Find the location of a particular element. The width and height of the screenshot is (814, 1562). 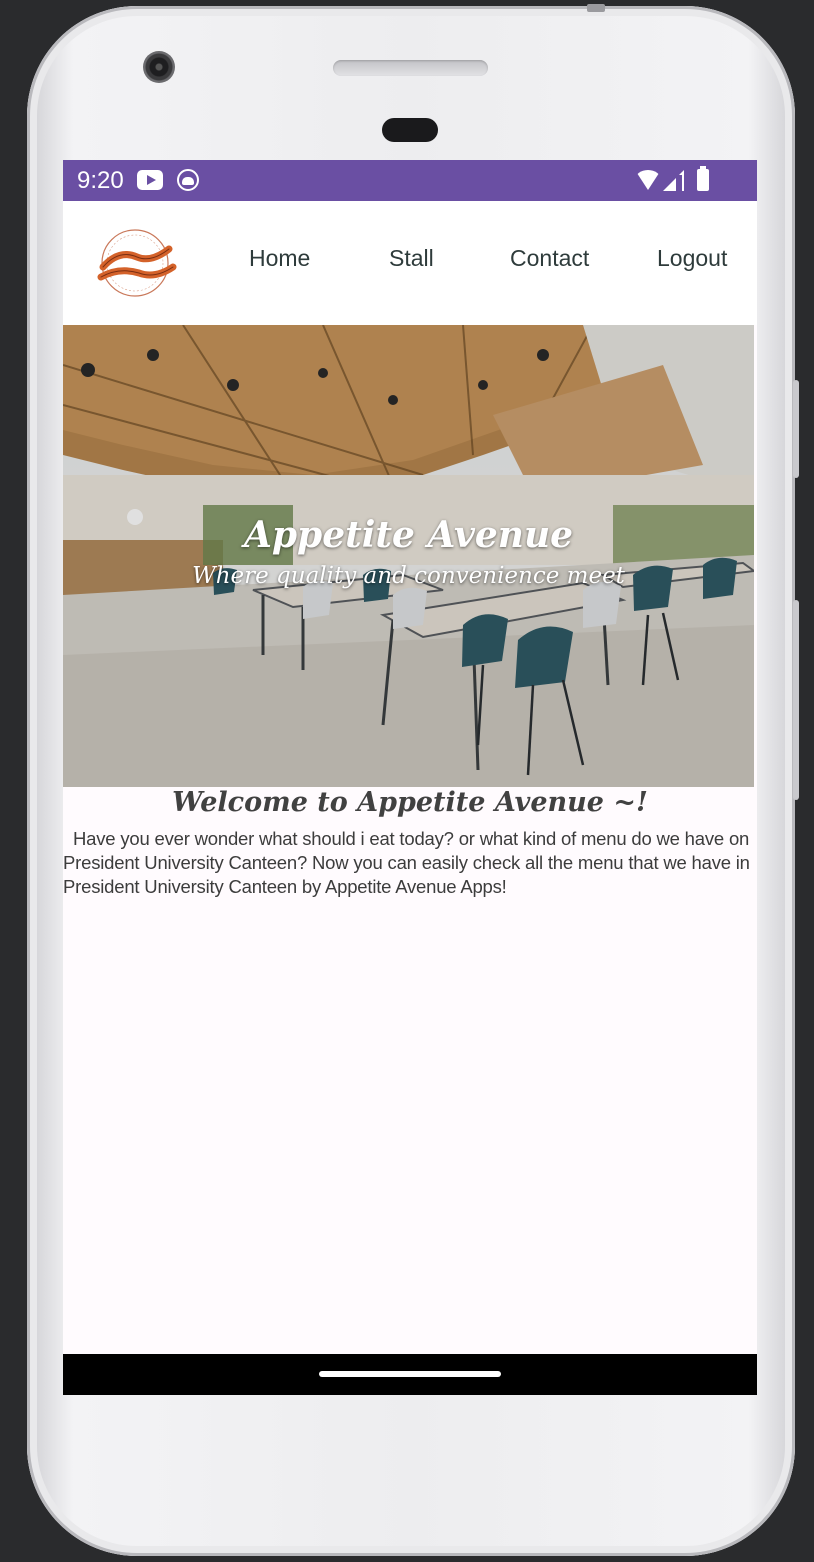

system-navigation-bar is located at coordinates (410, 1374).